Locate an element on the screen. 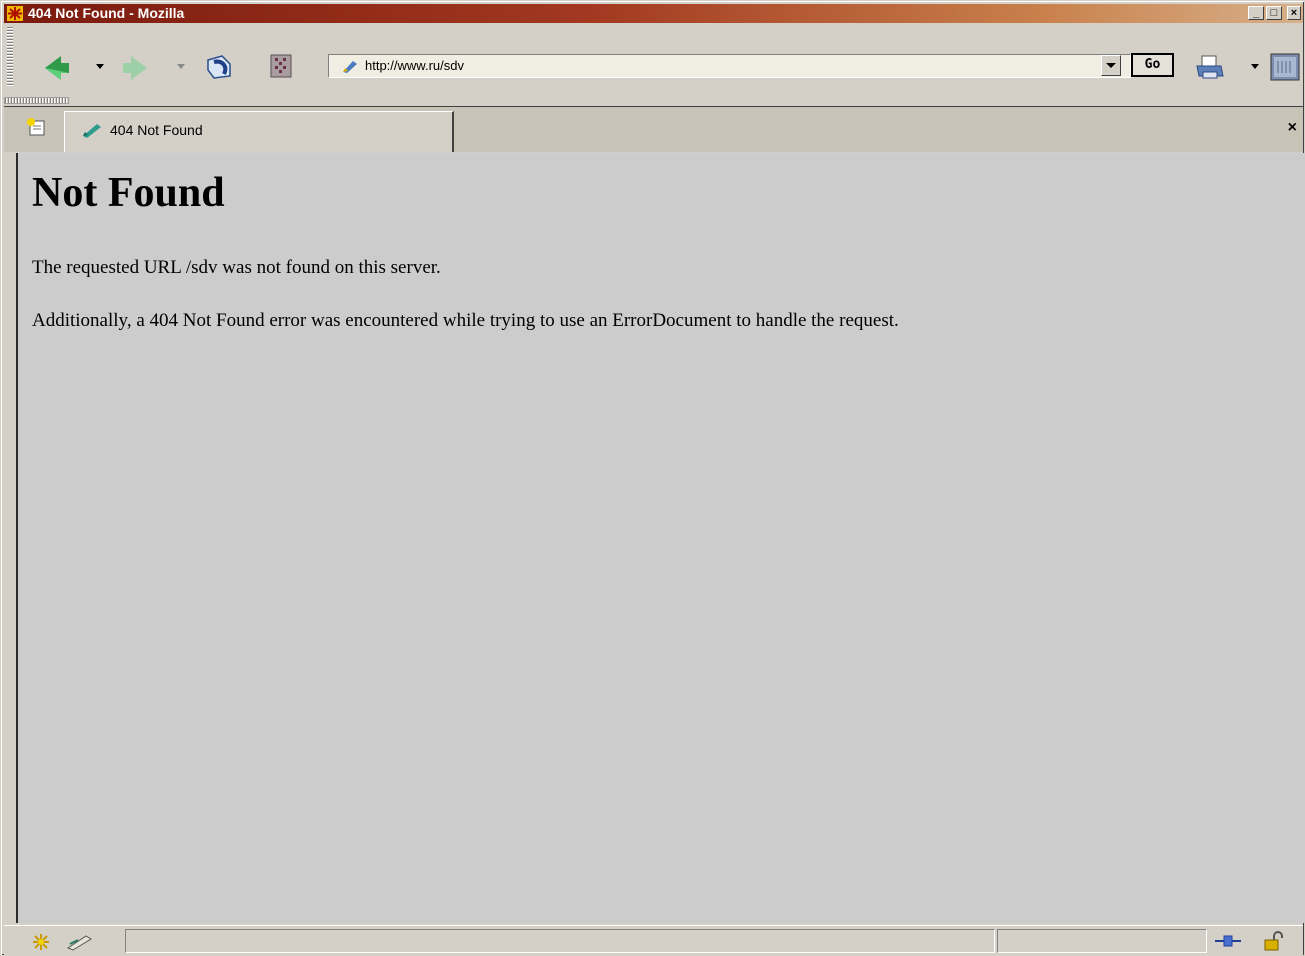 The height and width of the screenshot is (956, 1305). reload-icon is located at coordinates (219, 67).